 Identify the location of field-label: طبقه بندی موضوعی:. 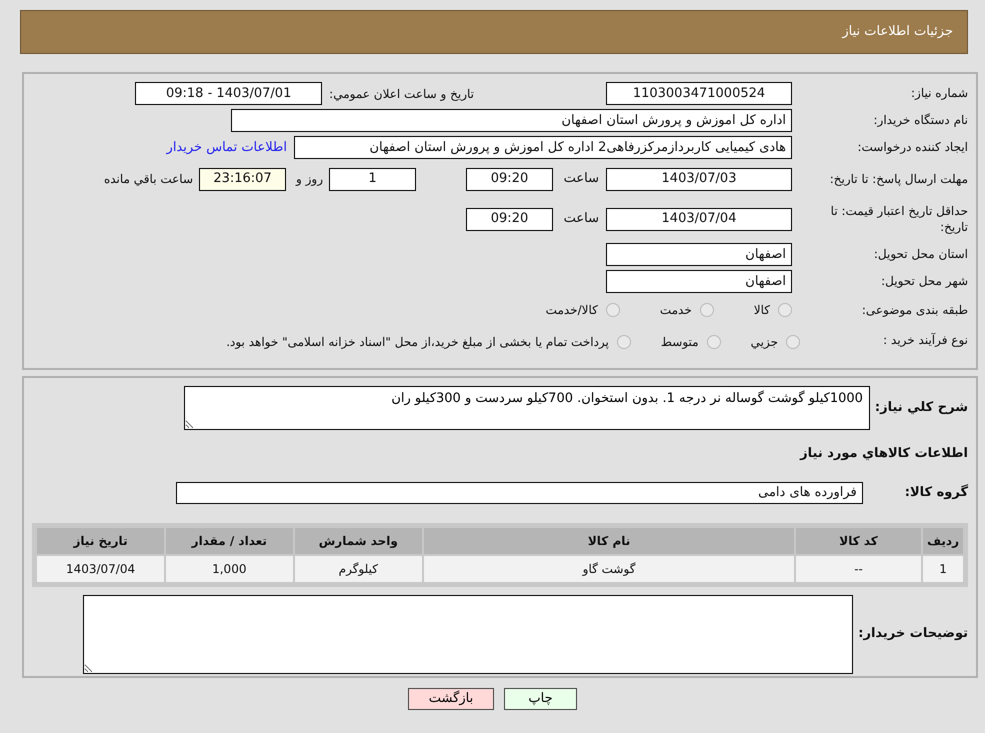
(914, 310).